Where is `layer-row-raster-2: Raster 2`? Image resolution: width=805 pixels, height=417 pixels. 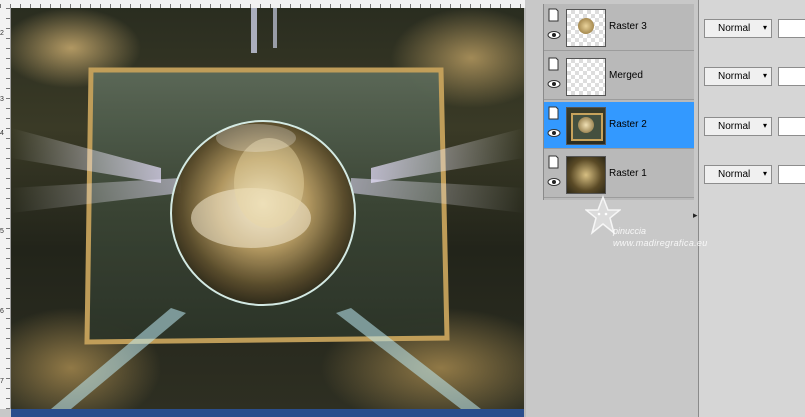
layer-row-raster-2: Raster 2 is located at coordinates (619, 125).